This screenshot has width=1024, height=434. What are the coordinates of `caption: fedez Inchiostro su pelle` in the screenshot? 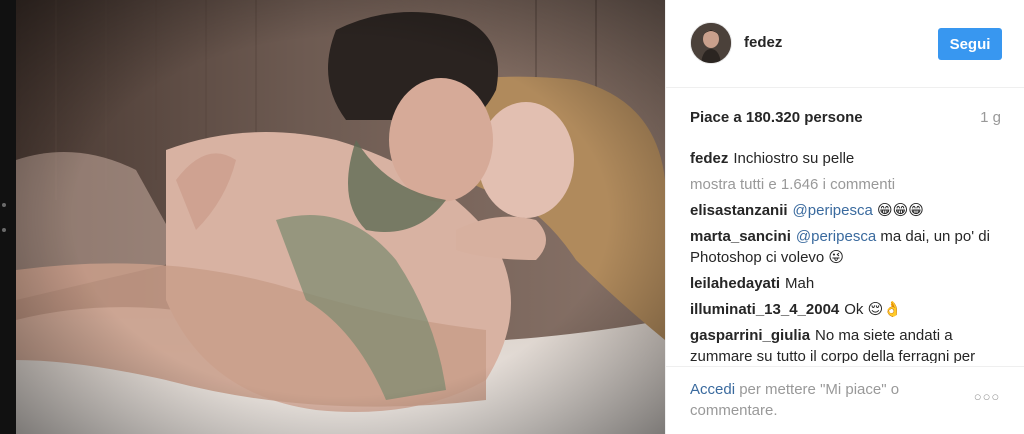 It's located at (845, 158).